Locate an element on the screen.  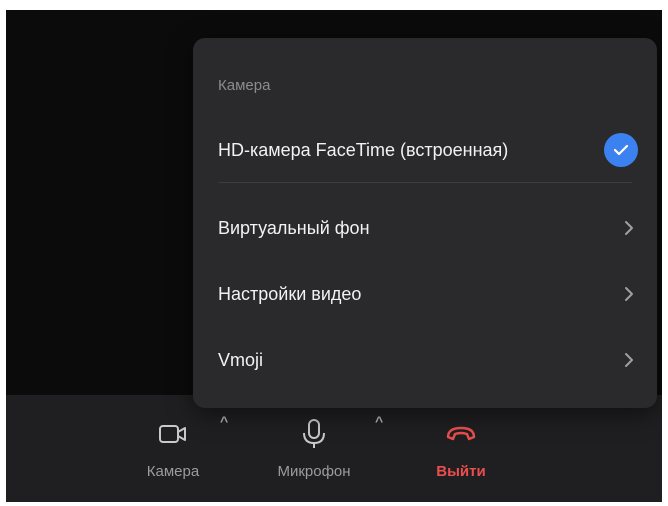
camera-button: ^ Камера is located at coordinates (178, 446).